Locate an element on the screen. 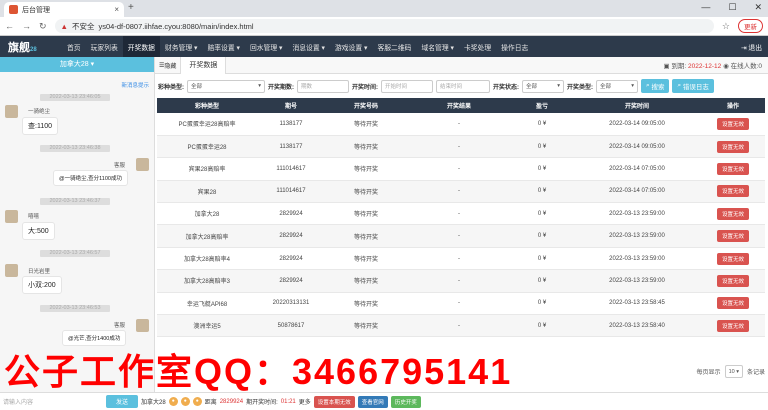 The image size is (768, 410). star-icon: ☆ is located at coordinates (726, 26).